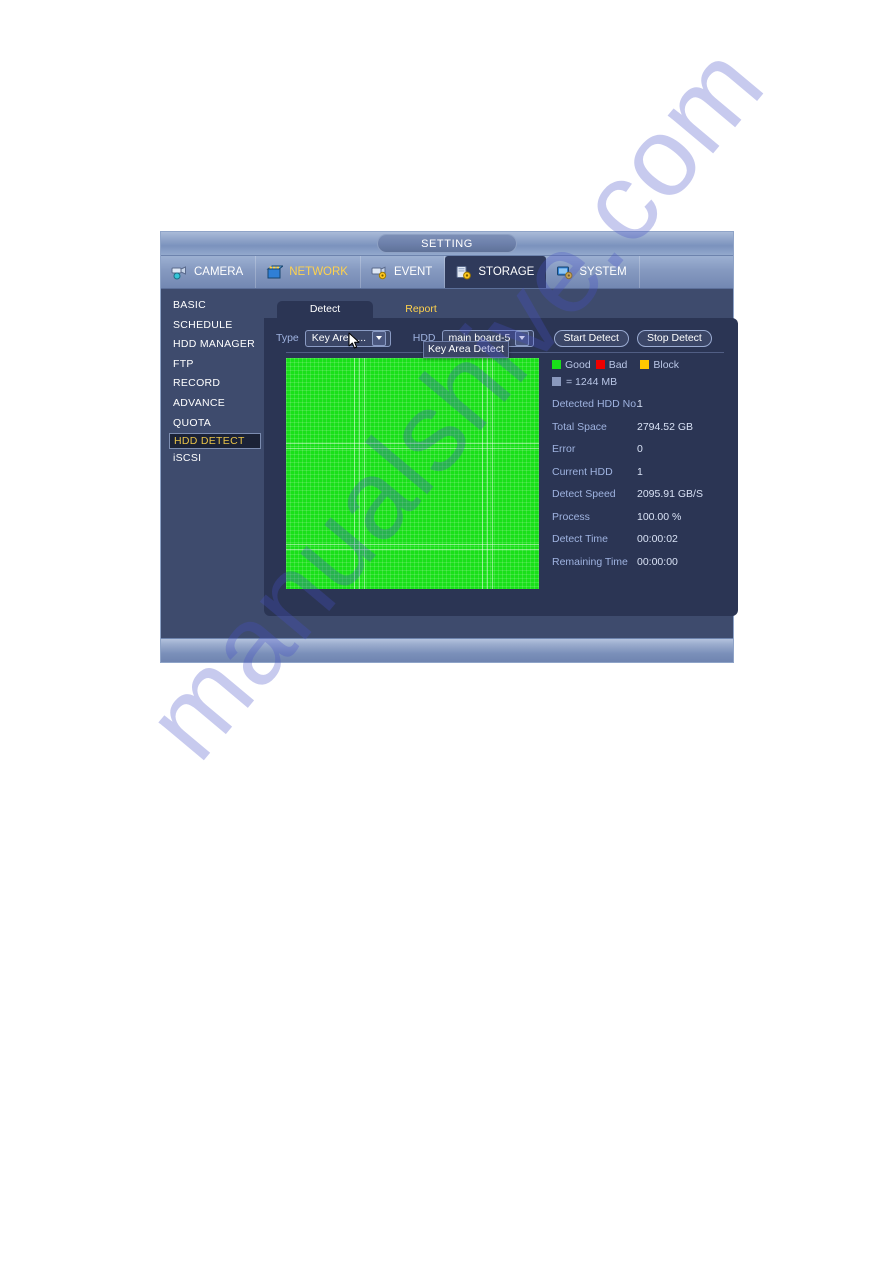  What do you see at coordinates (187, 458) in the screenshot?
I see `sidebar-item-iscsi-label: iSCSI` at bounding box center [187, 458].